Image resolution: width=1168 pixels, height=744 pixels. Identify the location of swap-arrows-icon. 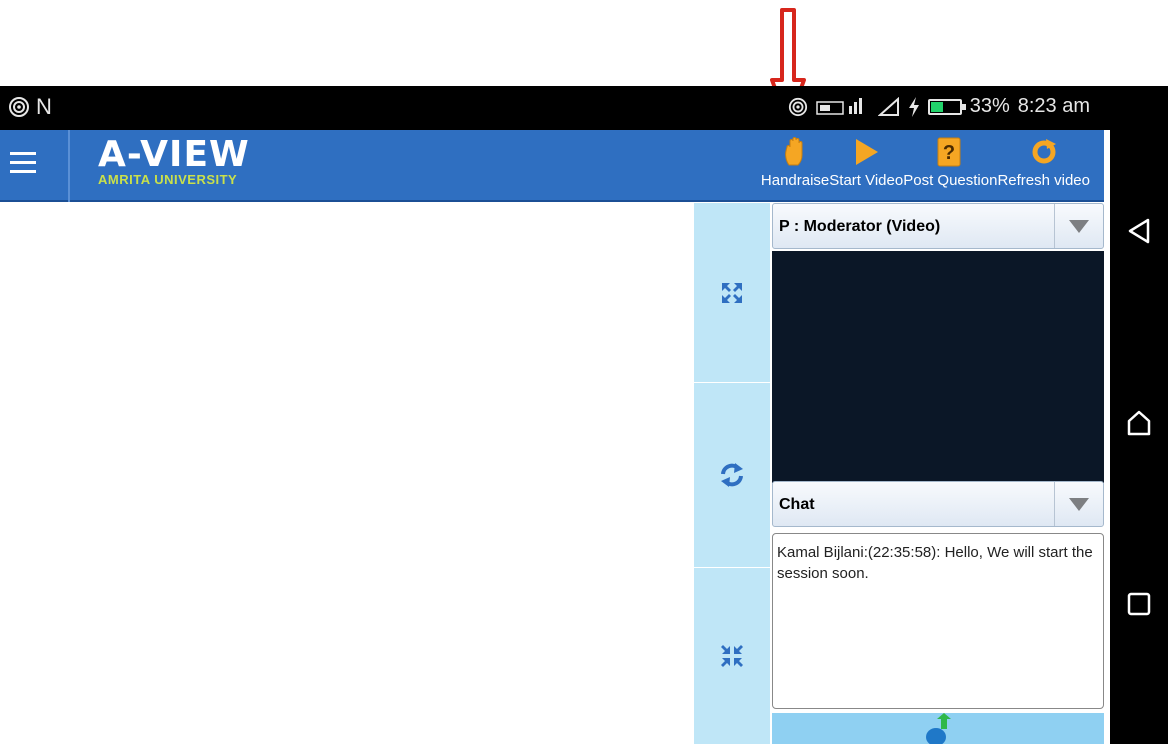
(732, 475).